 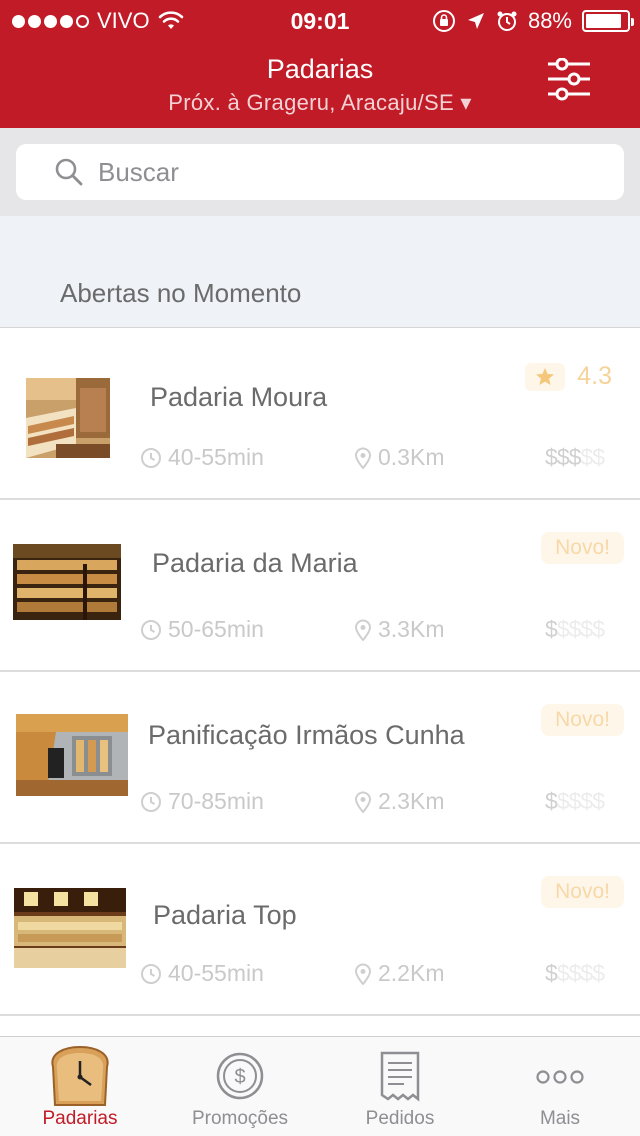 What do you see at coordinates (239, 397) in the screenshot?
I see `bakery-name: Padaria Moura` at bounding box center [239, 397].